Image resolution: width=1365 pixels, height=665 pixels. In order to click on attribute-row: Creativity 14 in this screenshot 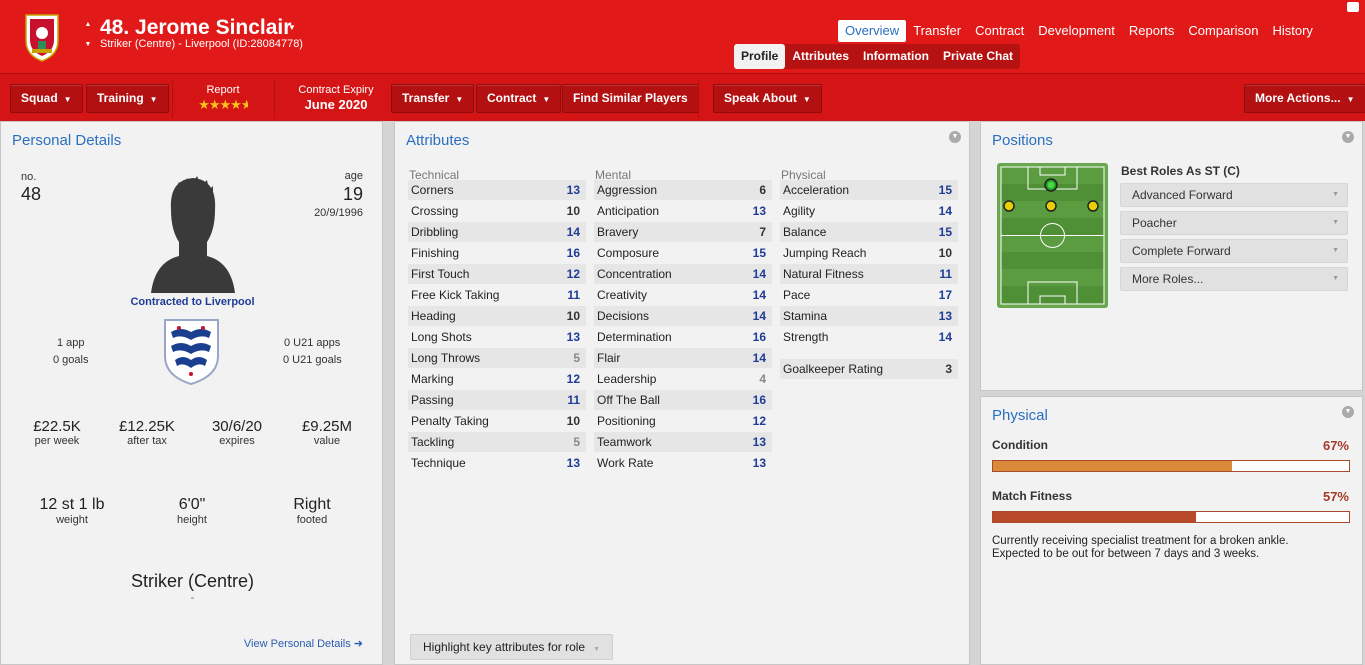, I will do `click(683, 295)`.